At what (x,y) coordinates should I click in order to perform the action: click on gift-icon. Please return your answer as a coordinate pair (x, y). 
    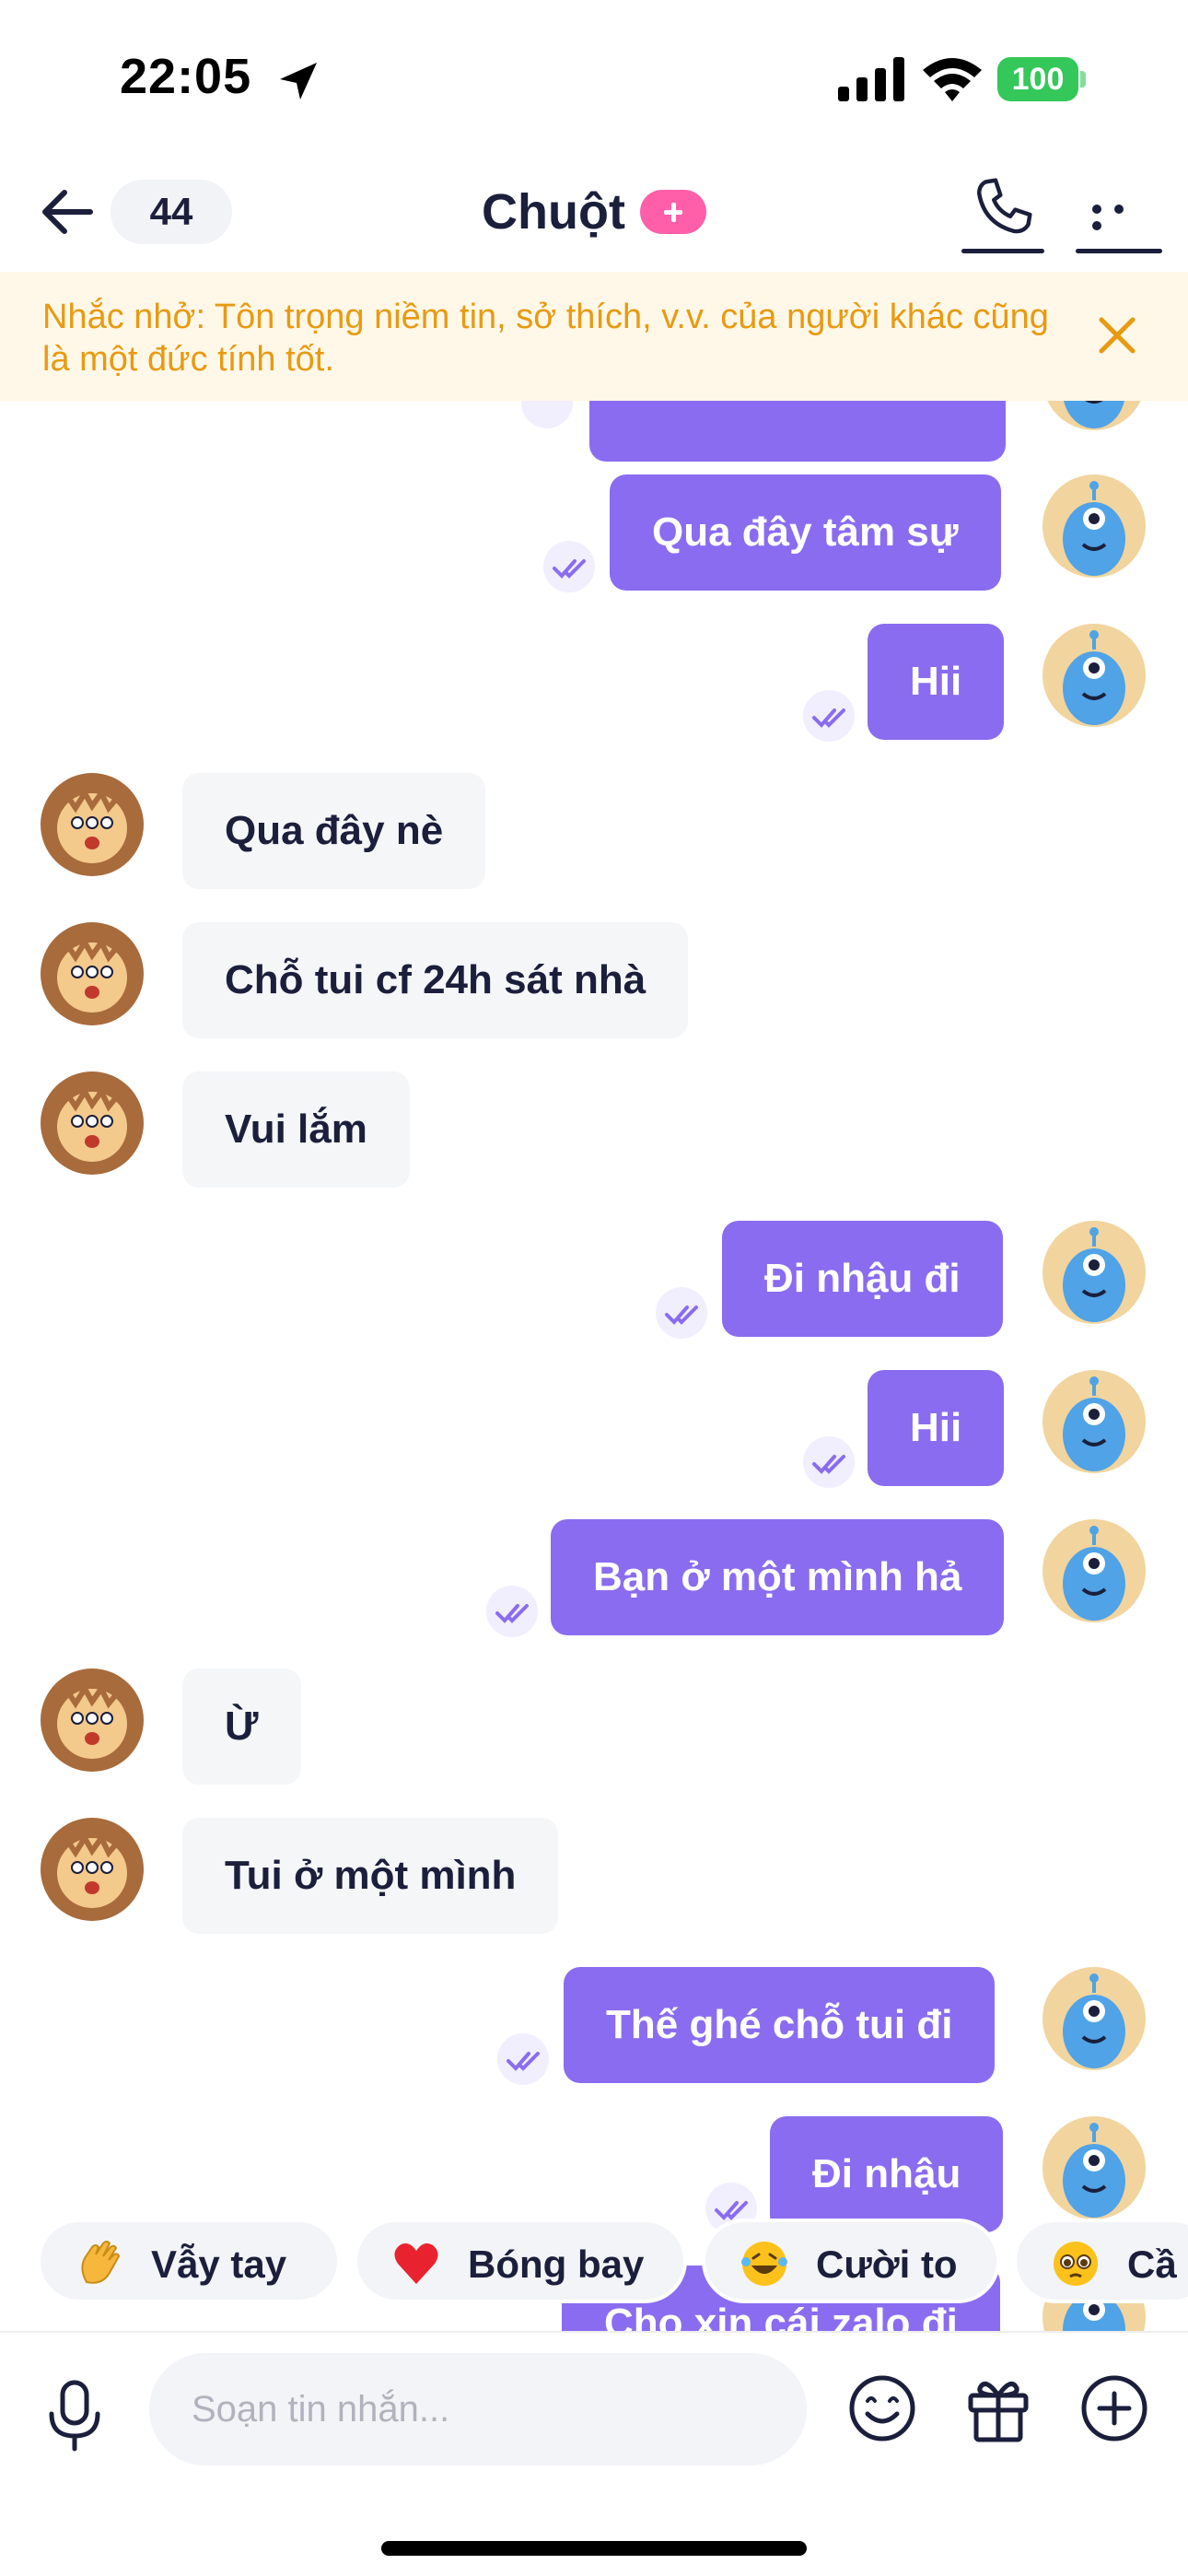
    Looking at the image, I should click on (998, 2408).